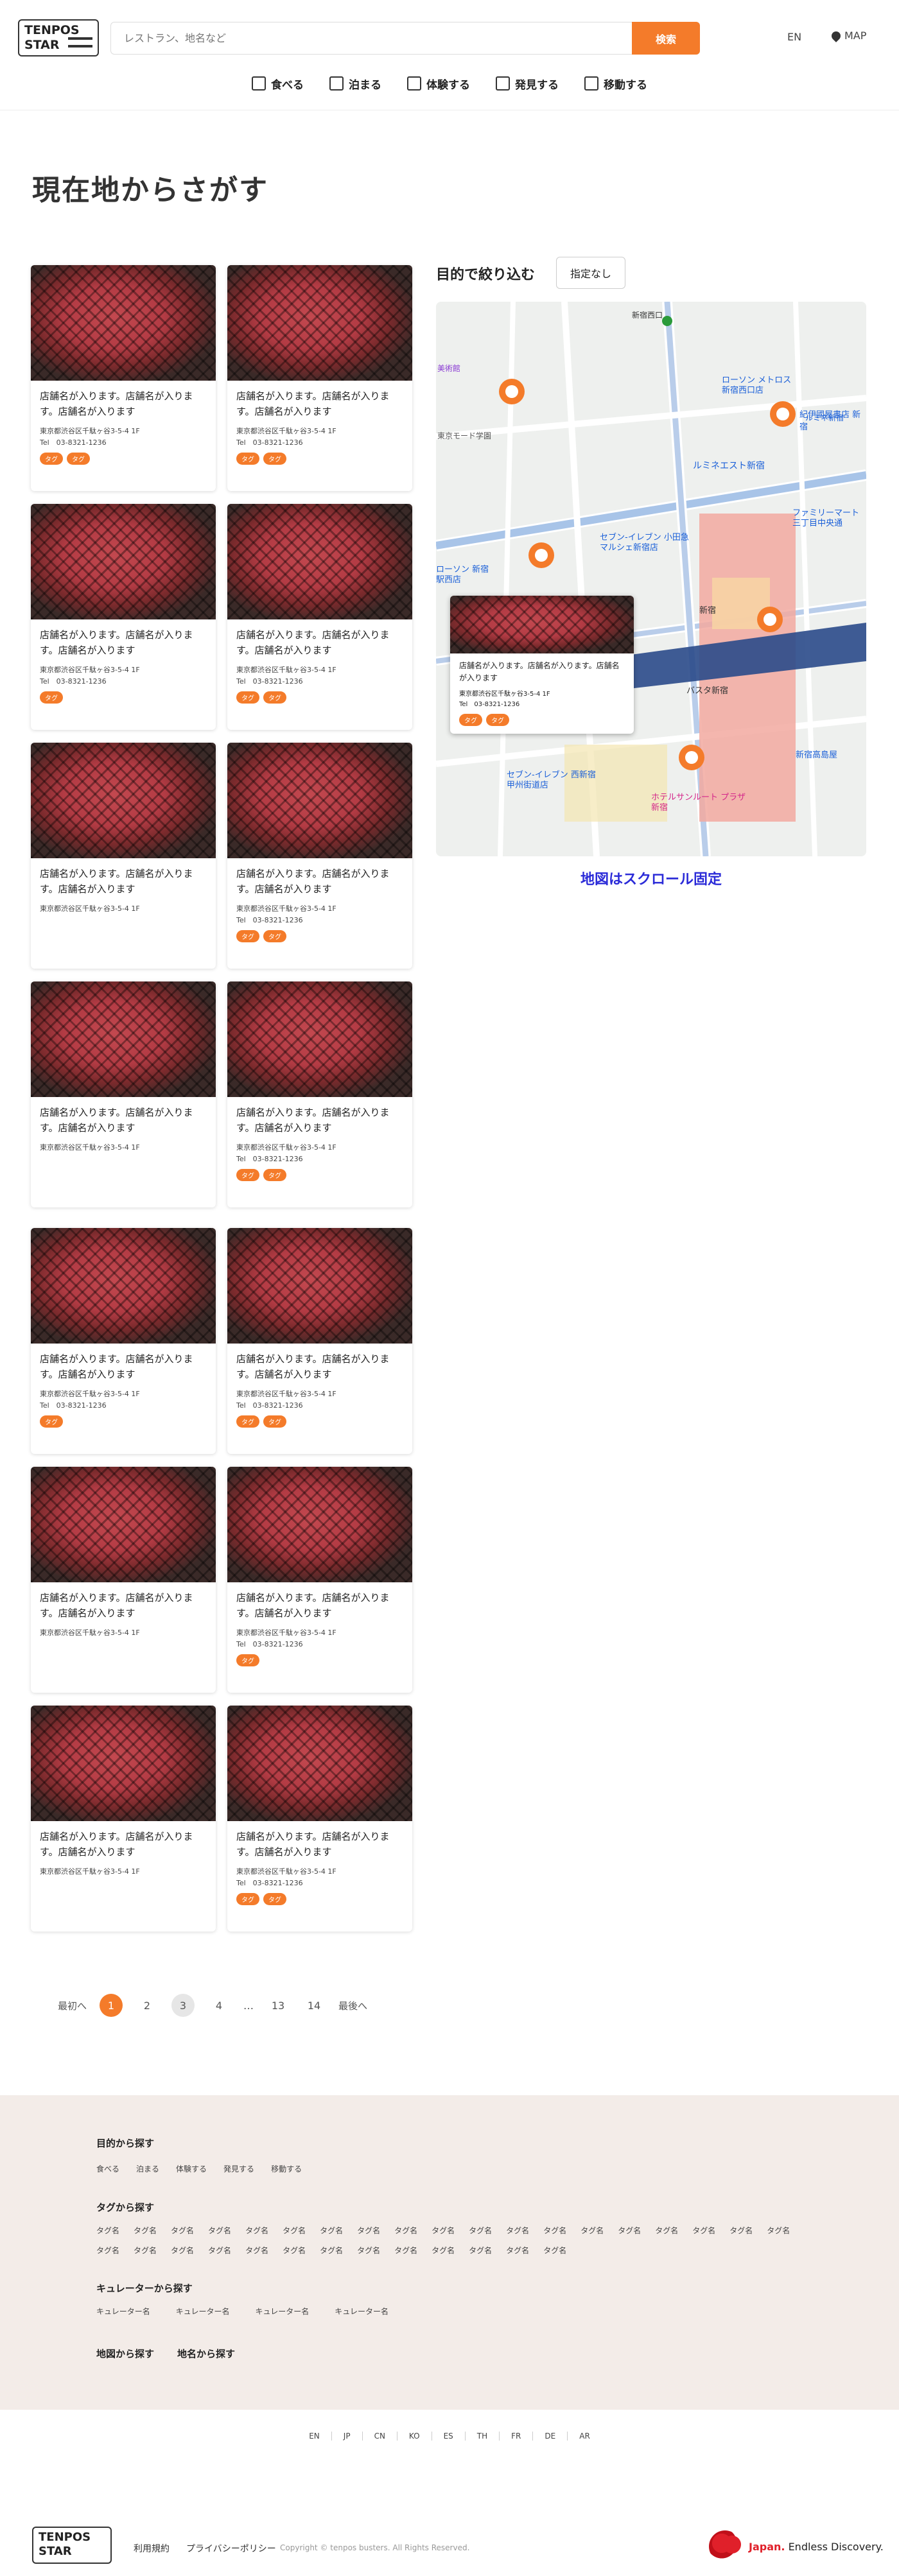 The height and width of the screenshot is (2576, 899). I want to click on privacy-link: プライバシーポリシー, so click(231, 2549).